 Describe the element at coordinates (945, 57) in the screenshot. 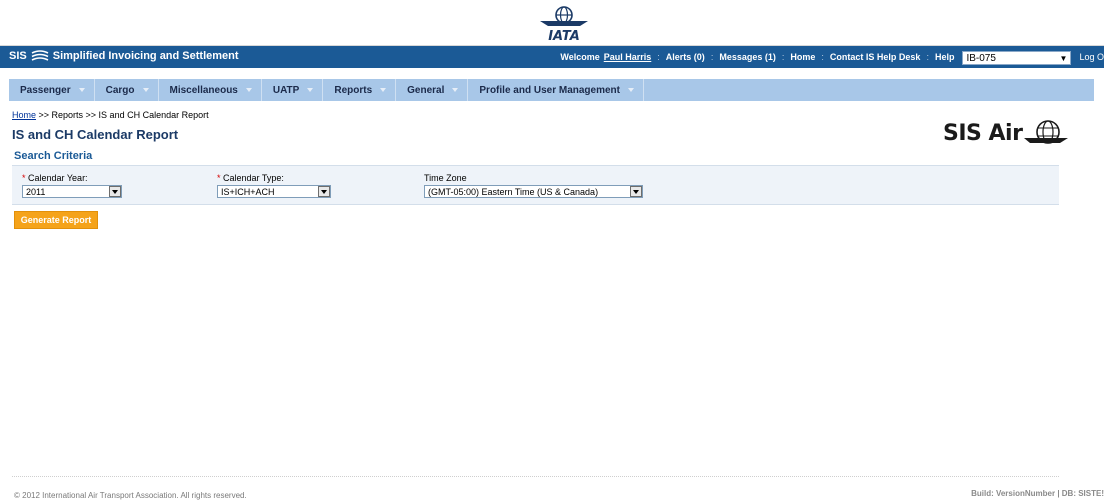

I see `help-link: Help` at that location.